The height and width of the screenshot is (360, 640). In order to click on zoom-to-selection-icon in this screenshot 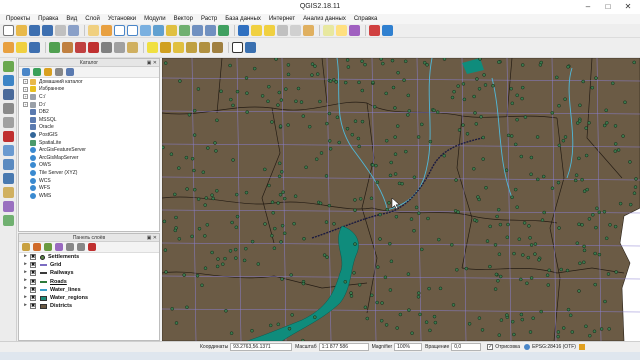, I will do `click(171, 30)`.